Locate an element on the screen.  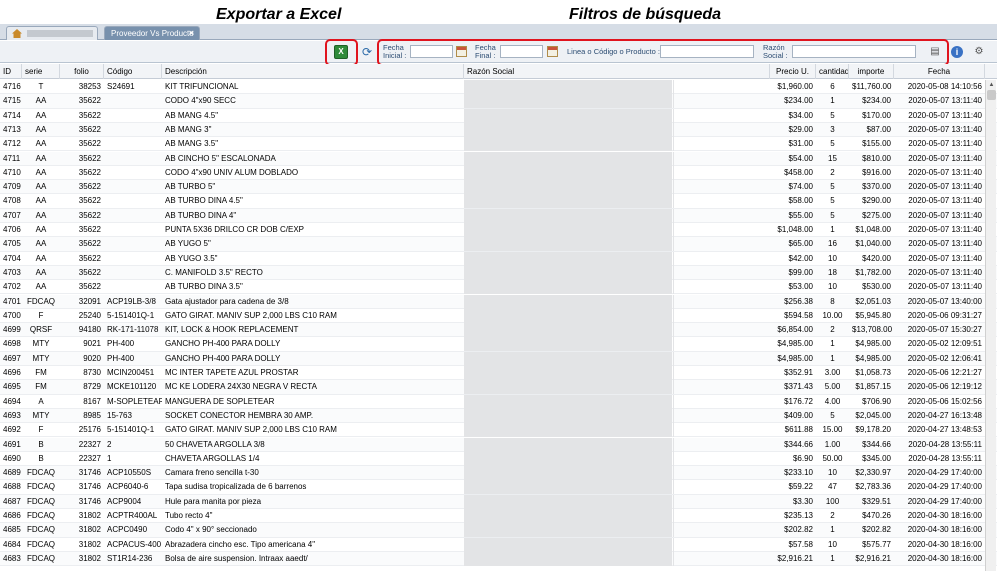
table-cell: ACP9004 is located at coordinates (124, 501).